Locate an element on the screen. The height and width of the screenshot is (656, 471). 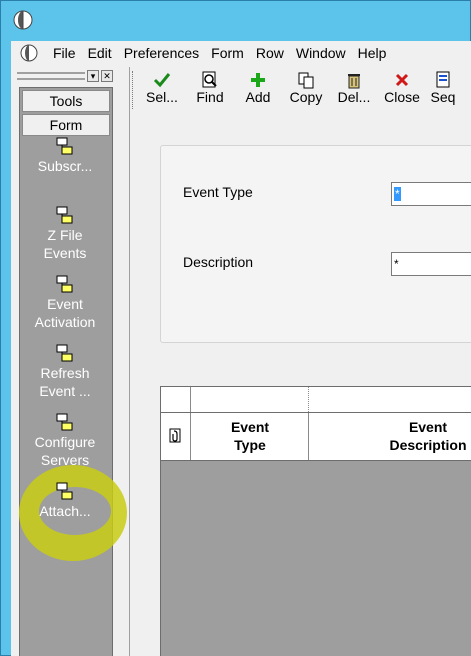
grid-column-event-type: Event Type is located at coordinates (250, 436).